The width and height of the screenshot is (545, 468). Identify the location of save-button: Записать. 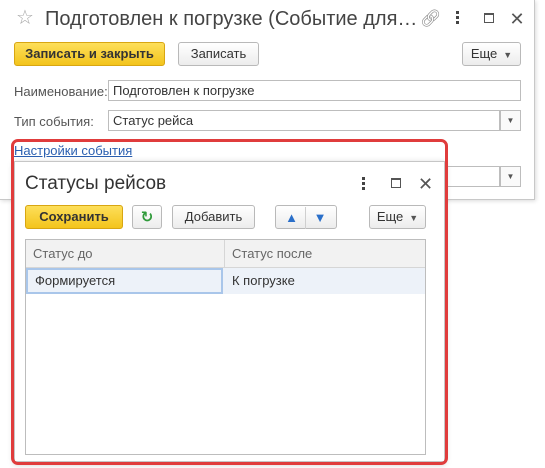
(218, 54).